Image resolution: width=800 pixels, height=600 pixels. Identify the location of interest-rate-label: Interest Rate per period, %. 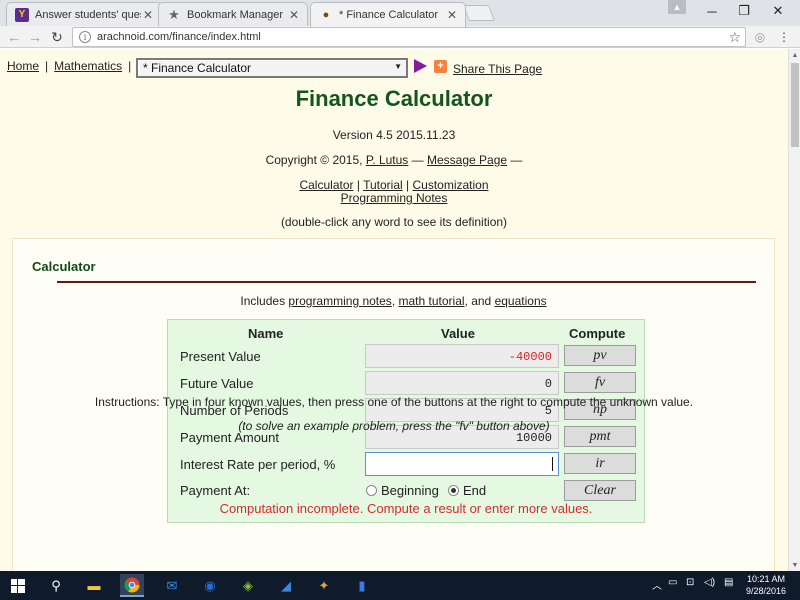
(258, 464).